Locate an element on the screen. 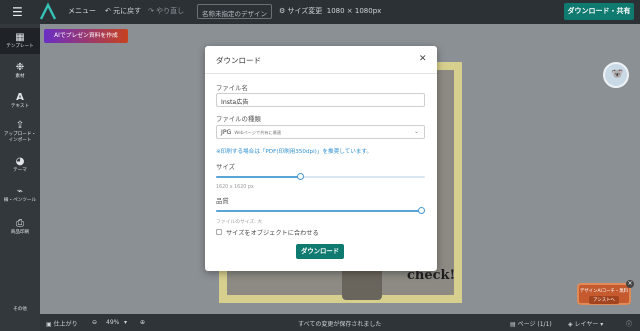 The height and width of the screenshot is (331, 640). sidebar-item-upload: ⇪ アップロード・インポート is located at coordinates (20, 132).